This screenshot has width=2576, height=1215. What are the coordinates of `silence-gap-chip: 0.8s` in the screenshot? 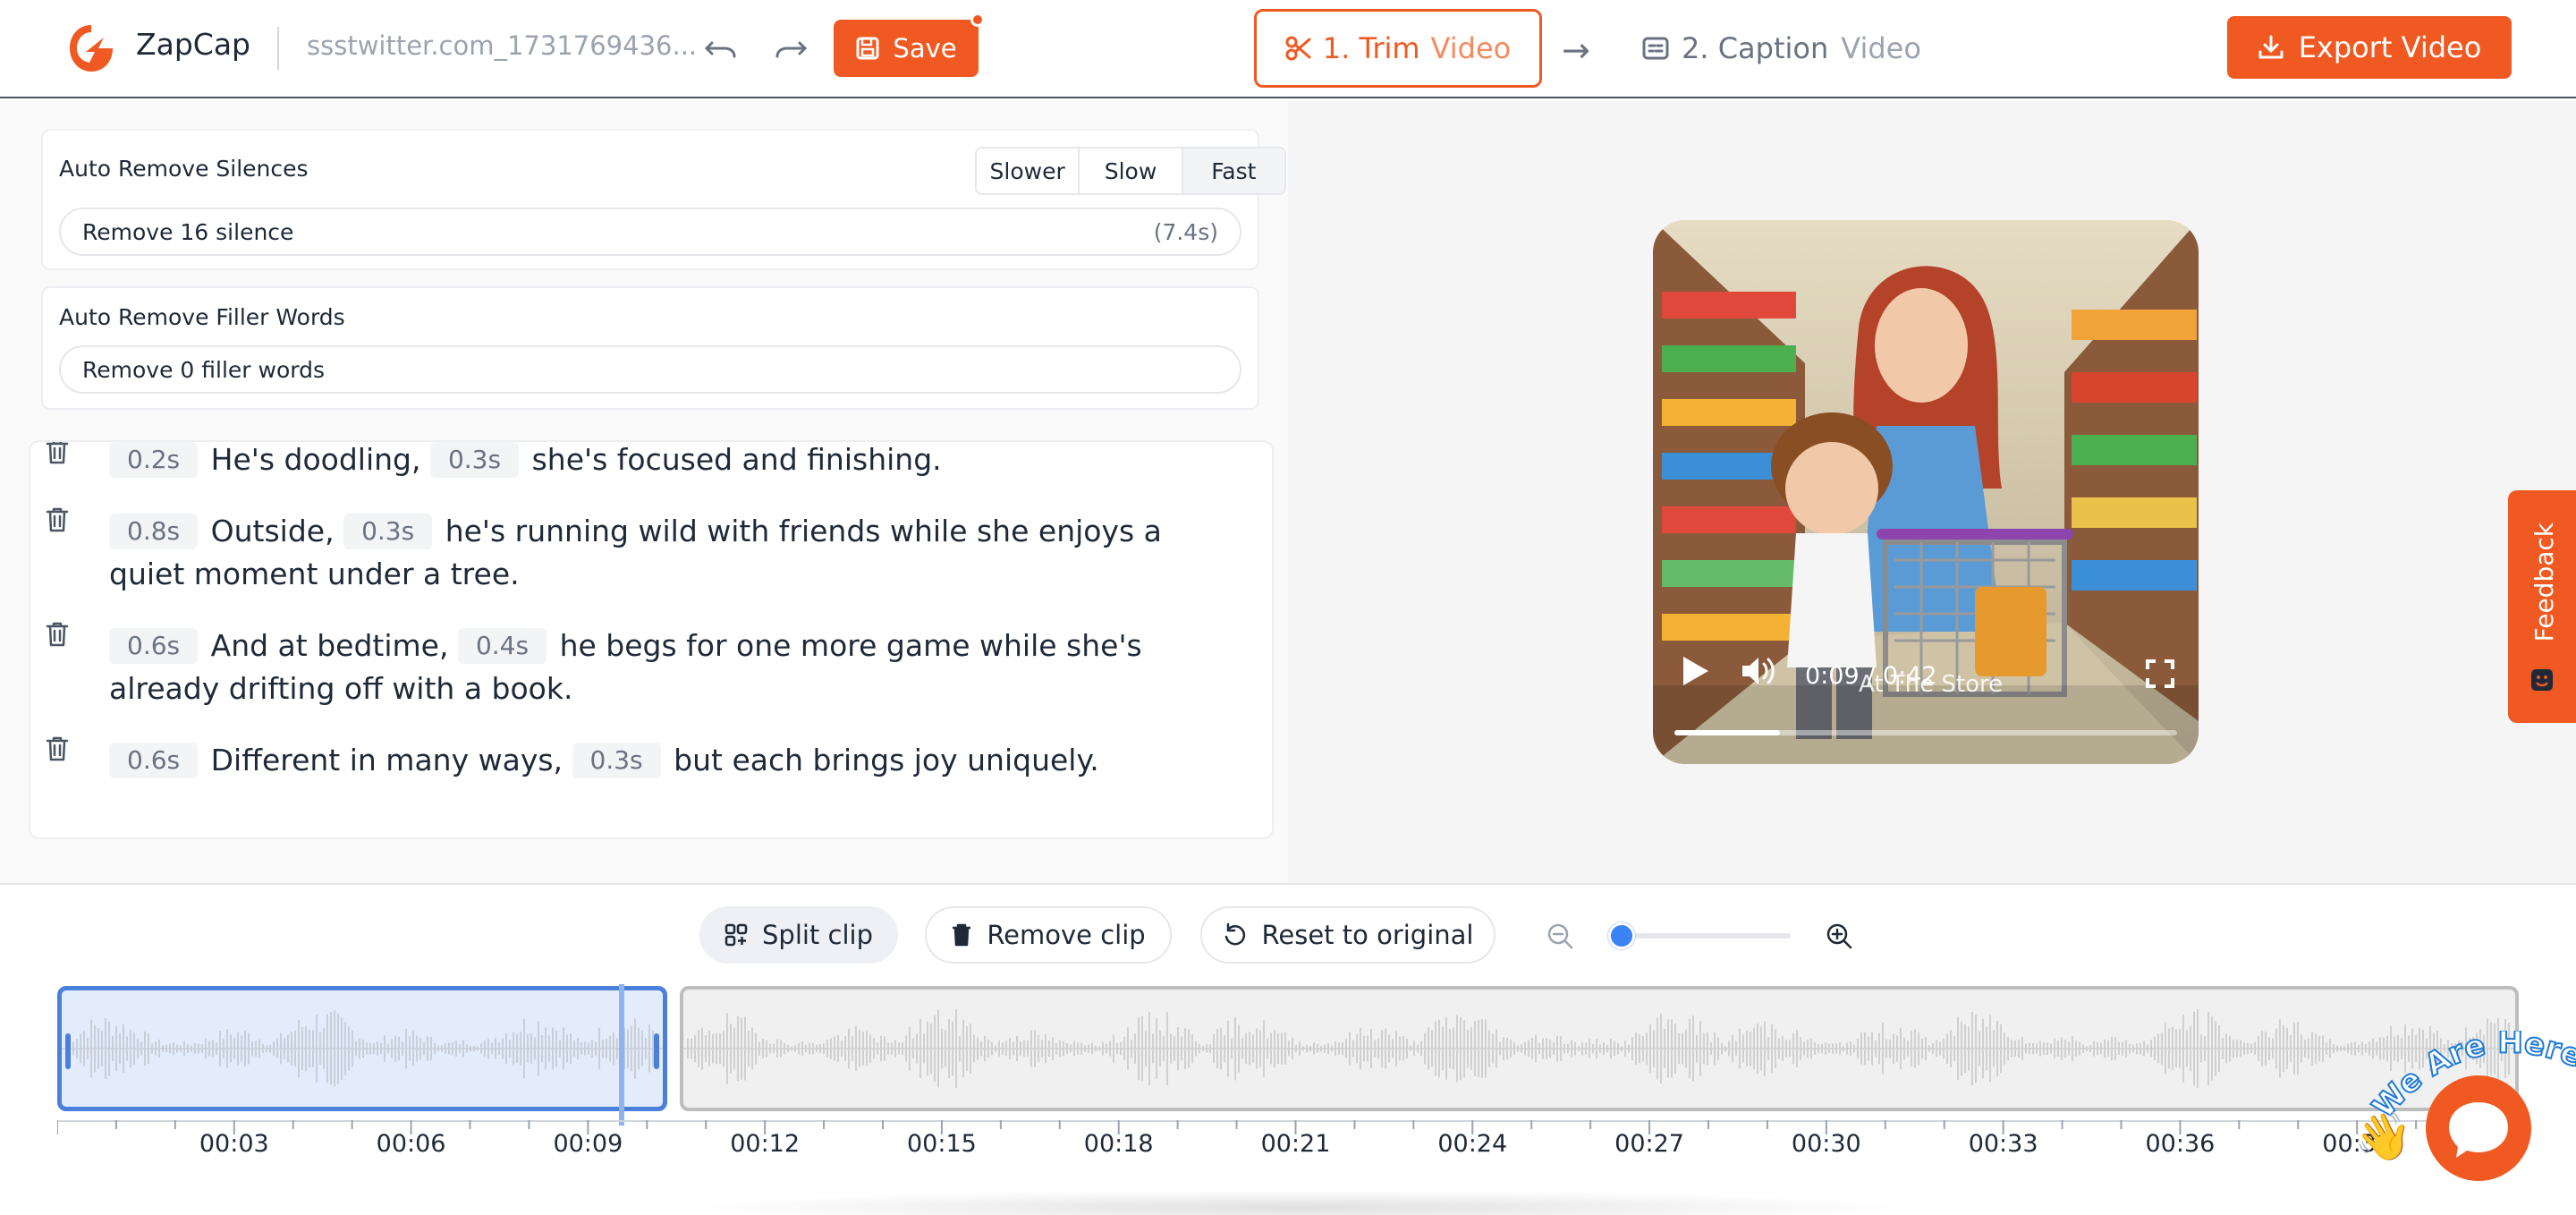 It's located at (154, 531).